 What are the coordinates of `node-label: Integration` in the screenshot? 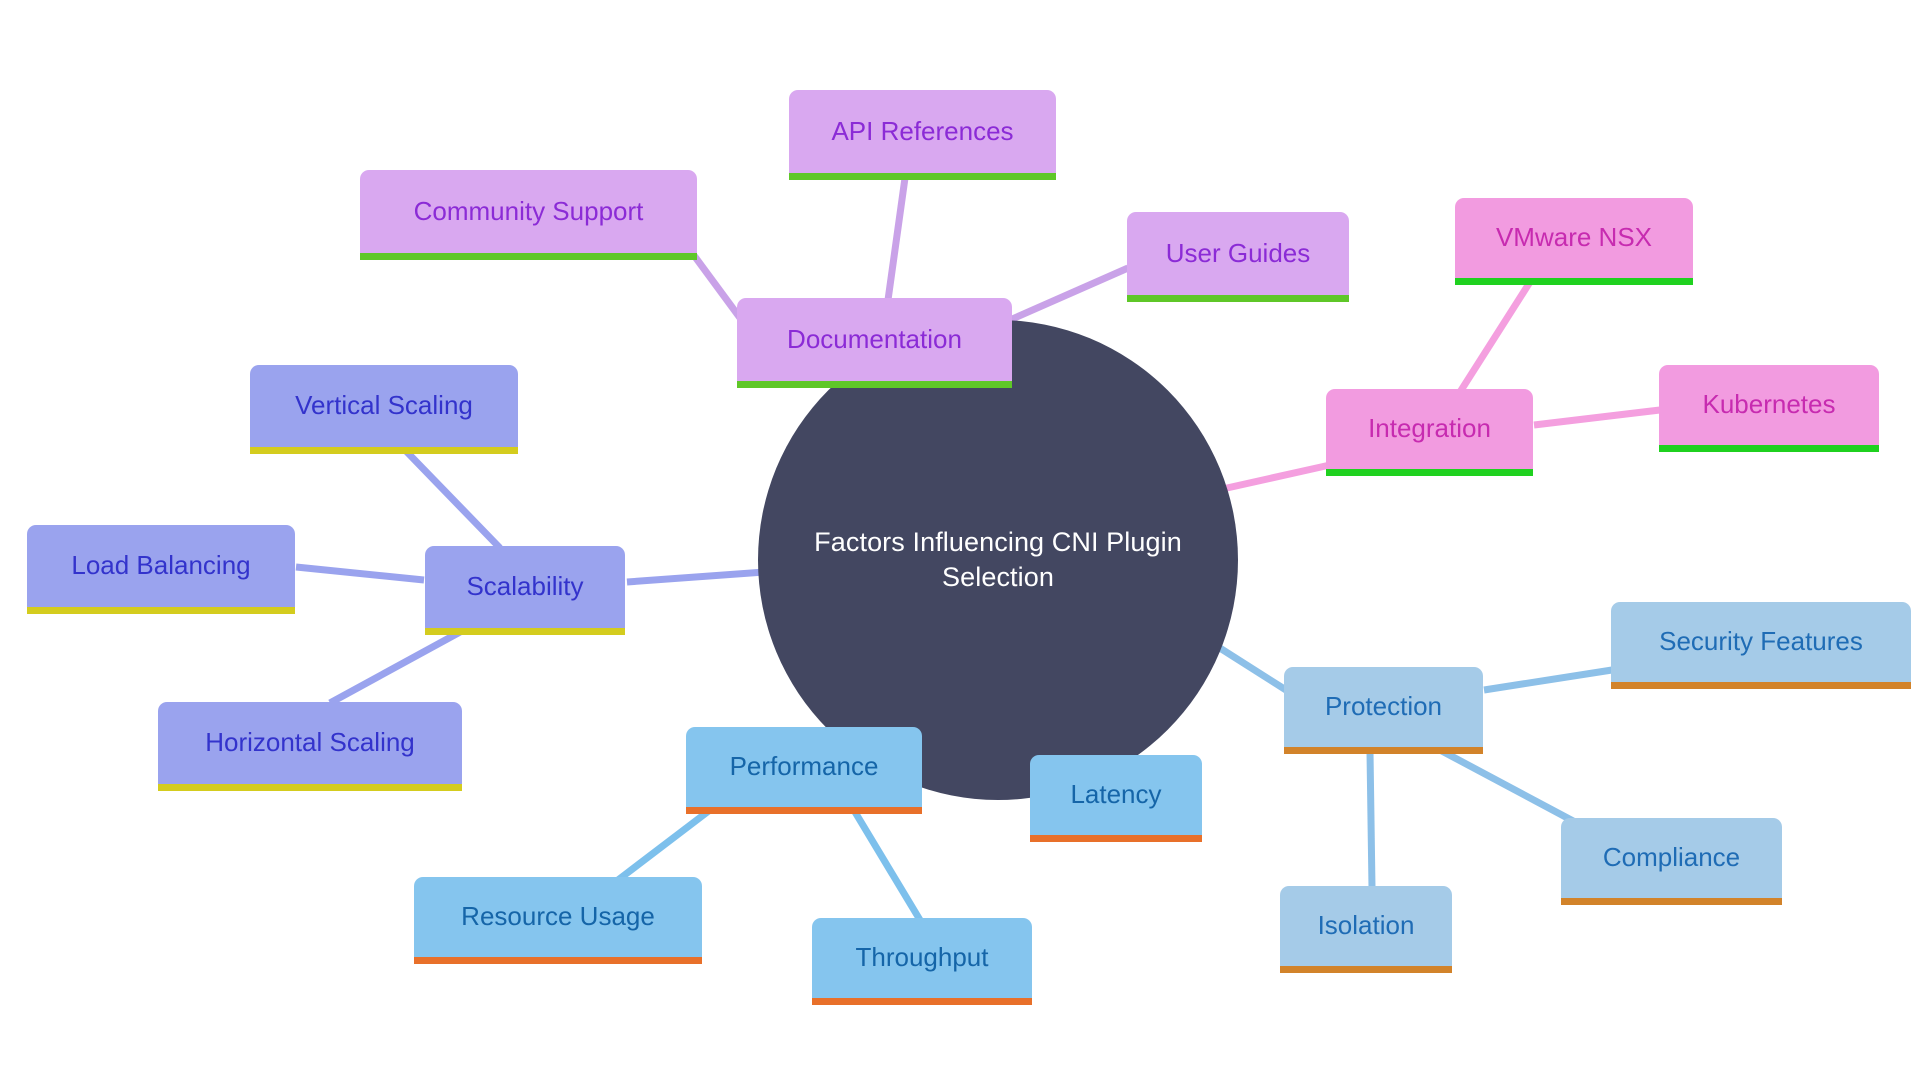 It's located at (1429, 428).